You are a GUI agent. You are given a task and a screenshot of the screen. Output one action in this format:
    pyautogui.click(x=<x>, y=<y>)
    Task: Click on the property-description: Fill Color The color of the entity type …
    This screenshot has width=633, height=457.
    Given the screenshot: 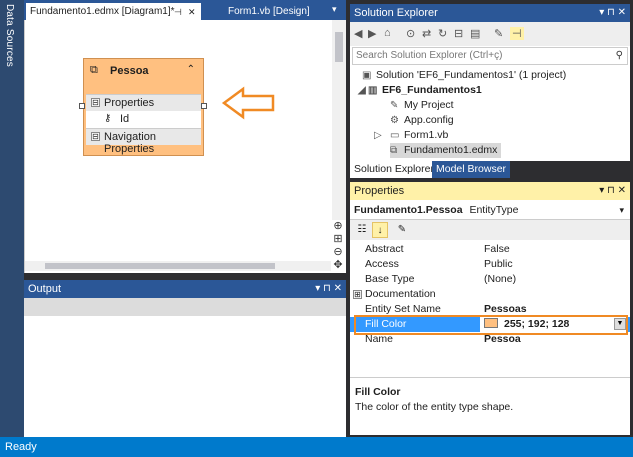 What is the action you would take?
    pyautogui.click(x=490, y=406)
    